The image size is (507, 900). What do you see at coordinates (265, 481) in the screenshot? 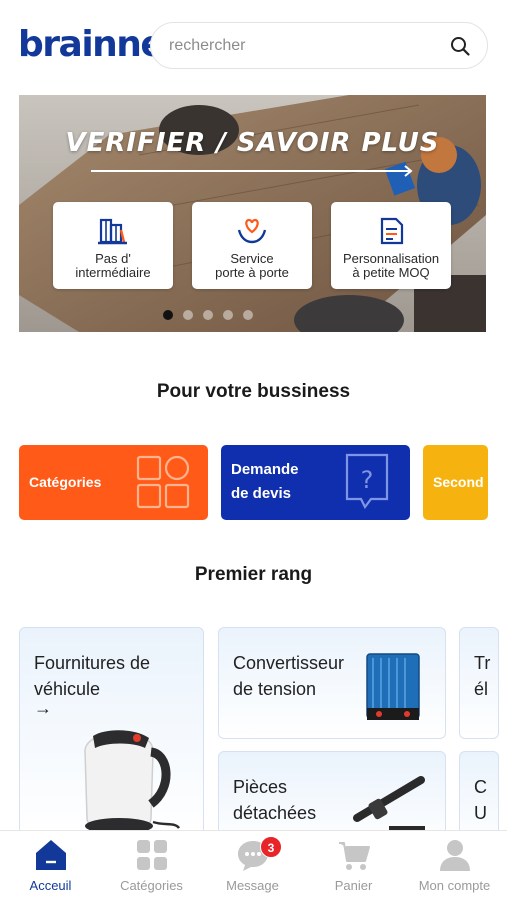
I see `tile-label: Demande de devis` at bounding box center [265, 481].